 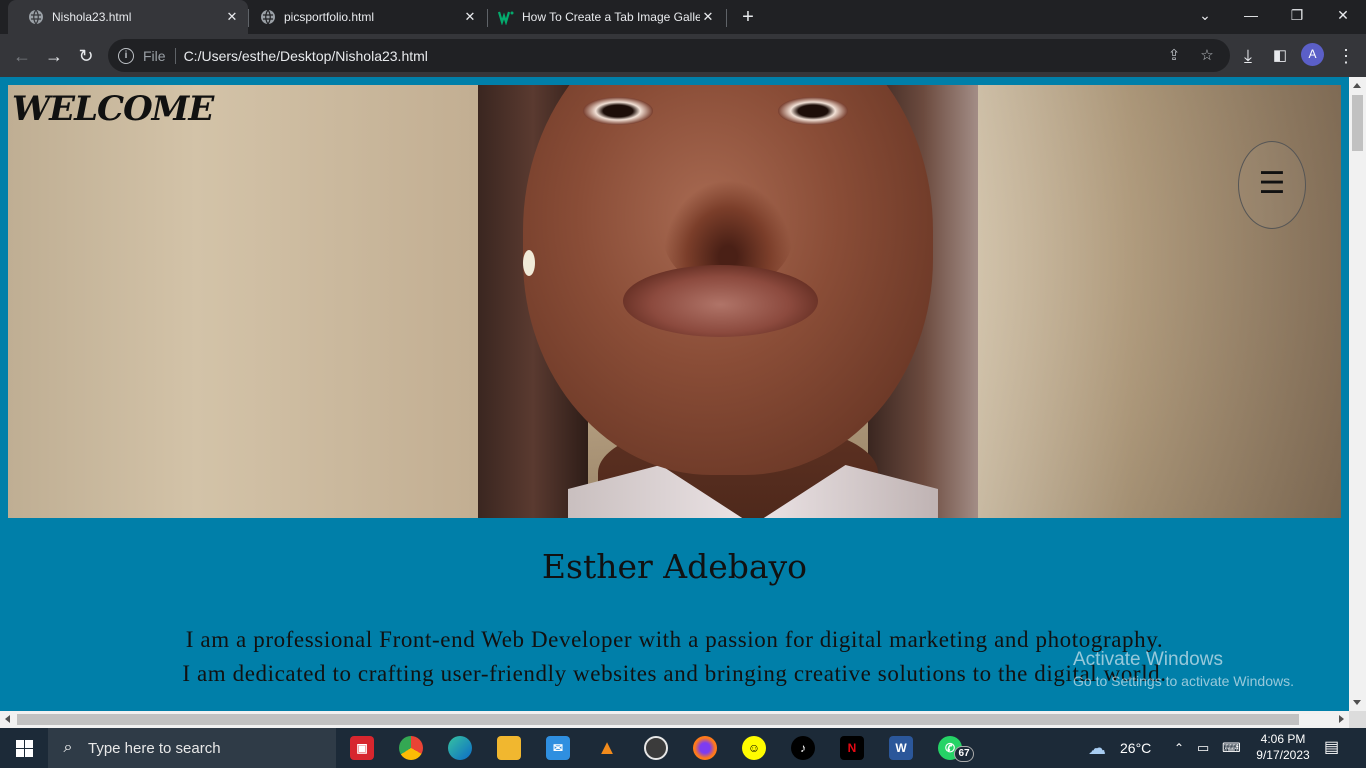 What do you see at coordinates (506, 18) in the screenshot?
I see `w3schools-icon` at bounding box center [506, 18].